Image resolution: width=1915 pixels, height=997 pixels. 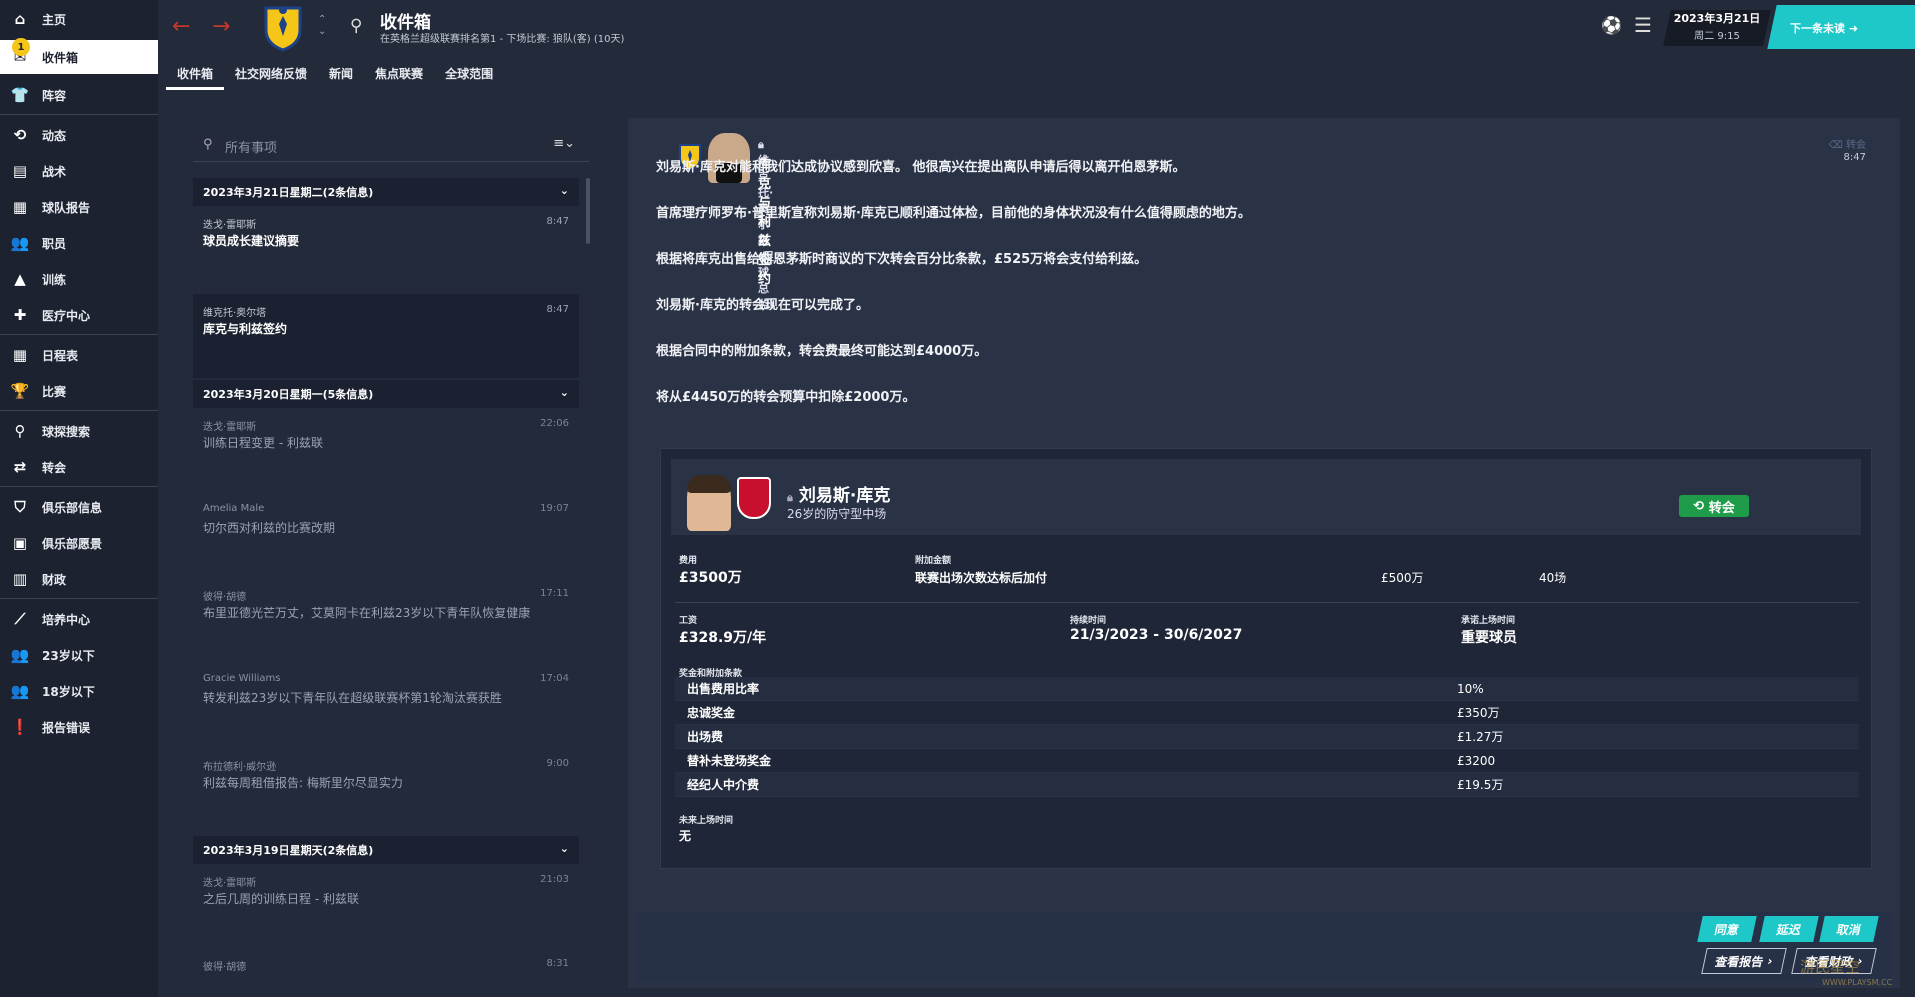 What do you see at coordinates (79, 243) in the screenshot?
I see `sidebar-item-staff: 👥 职员` at bounding box center [79, 243].